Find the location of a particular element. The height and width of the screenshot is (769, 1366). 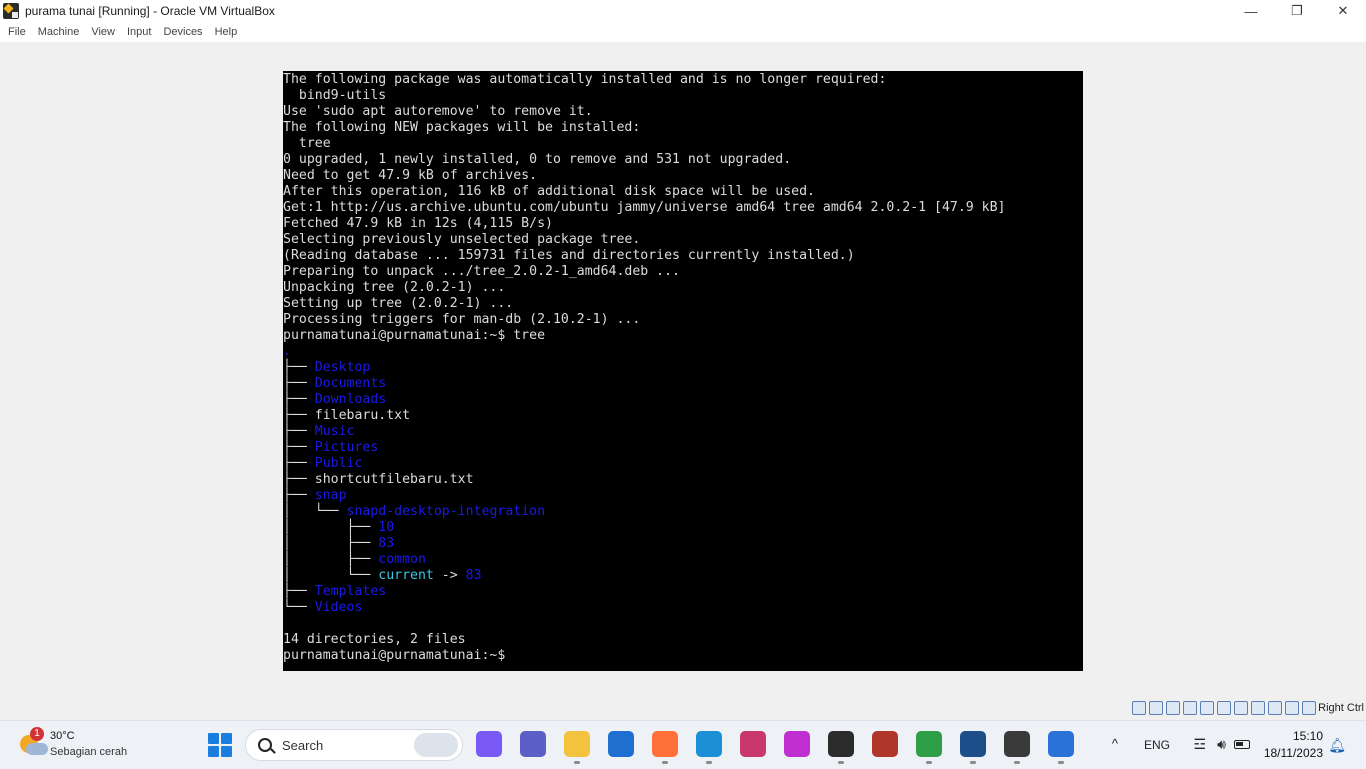

weather-condition: Sebagian cerah is located at coordinates (89, 752).